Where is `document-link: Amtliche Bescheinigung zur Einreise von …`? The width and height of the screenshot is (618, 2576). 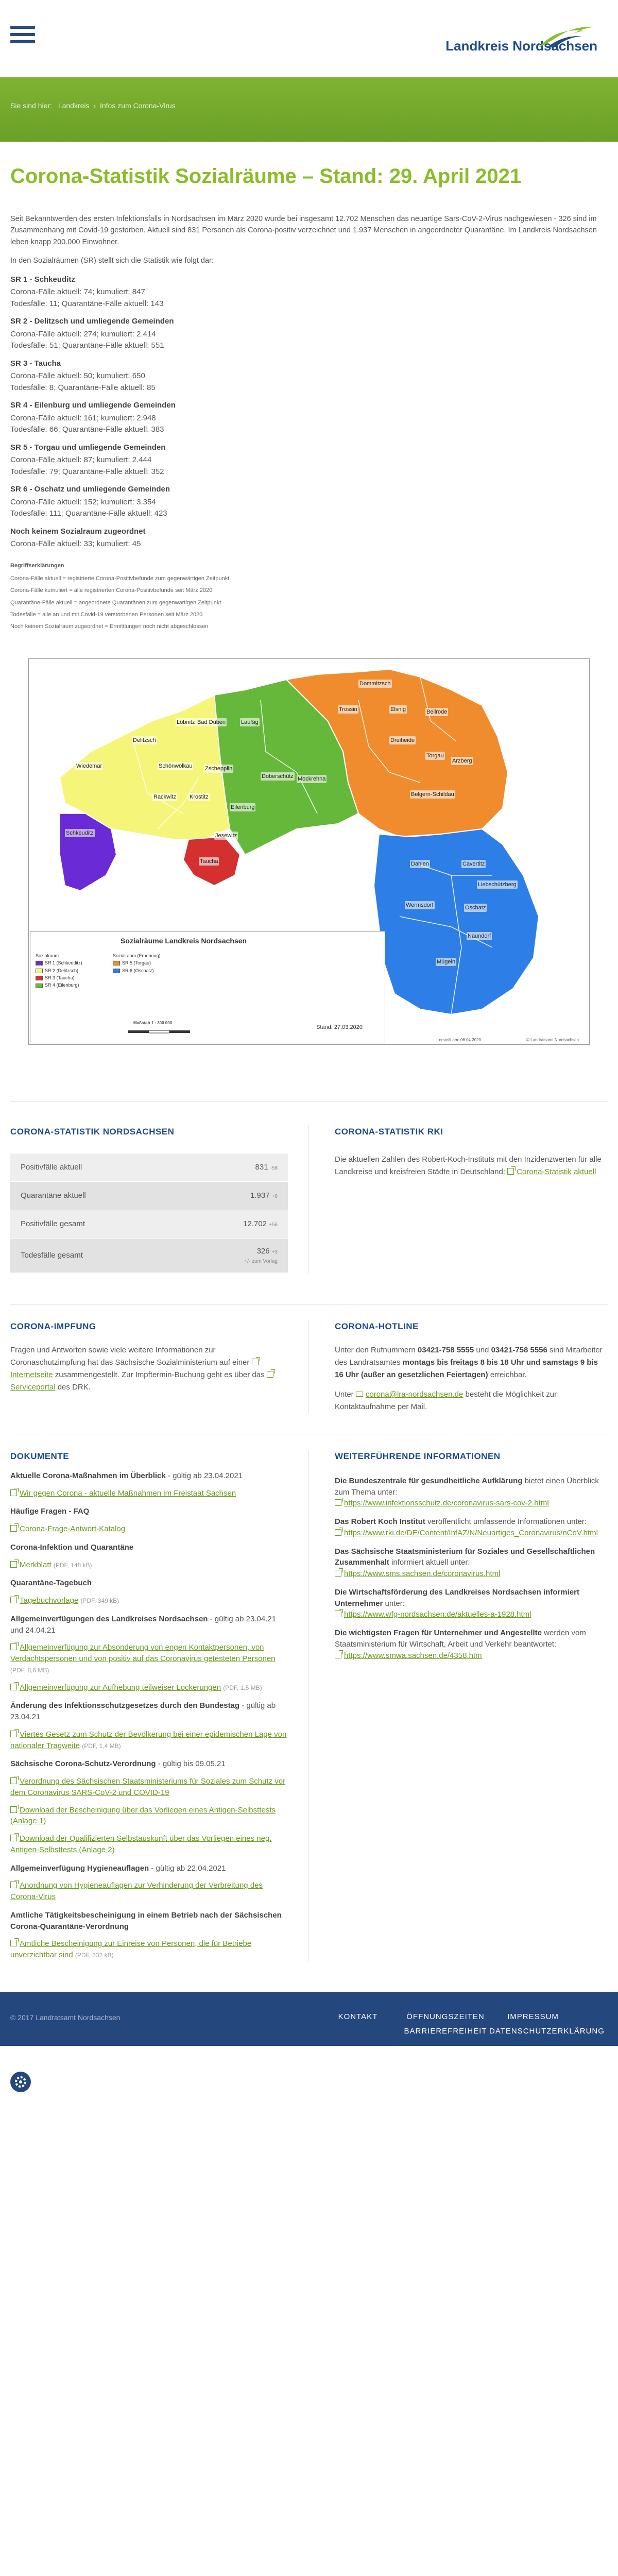 document-link: Amtliche Bescheinigung zur Einreise von … is located at coordinates (130, 1949).